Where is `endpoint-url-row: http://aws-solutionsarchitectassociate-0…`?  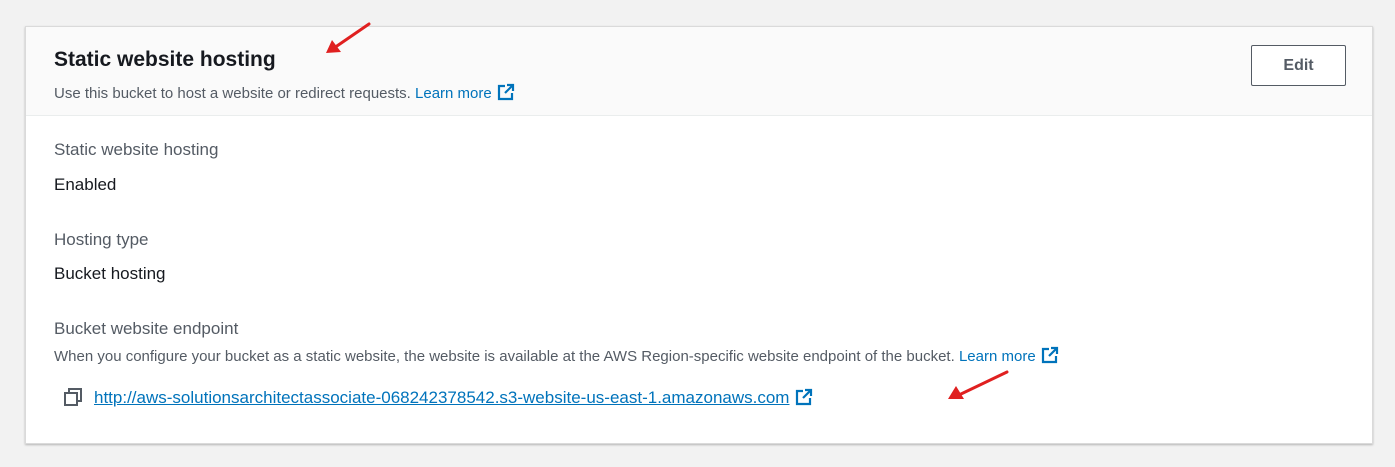 endpoint-url-row: http://aws-solutionsarchitectassociate-0… is located at coordinates (438, 399).